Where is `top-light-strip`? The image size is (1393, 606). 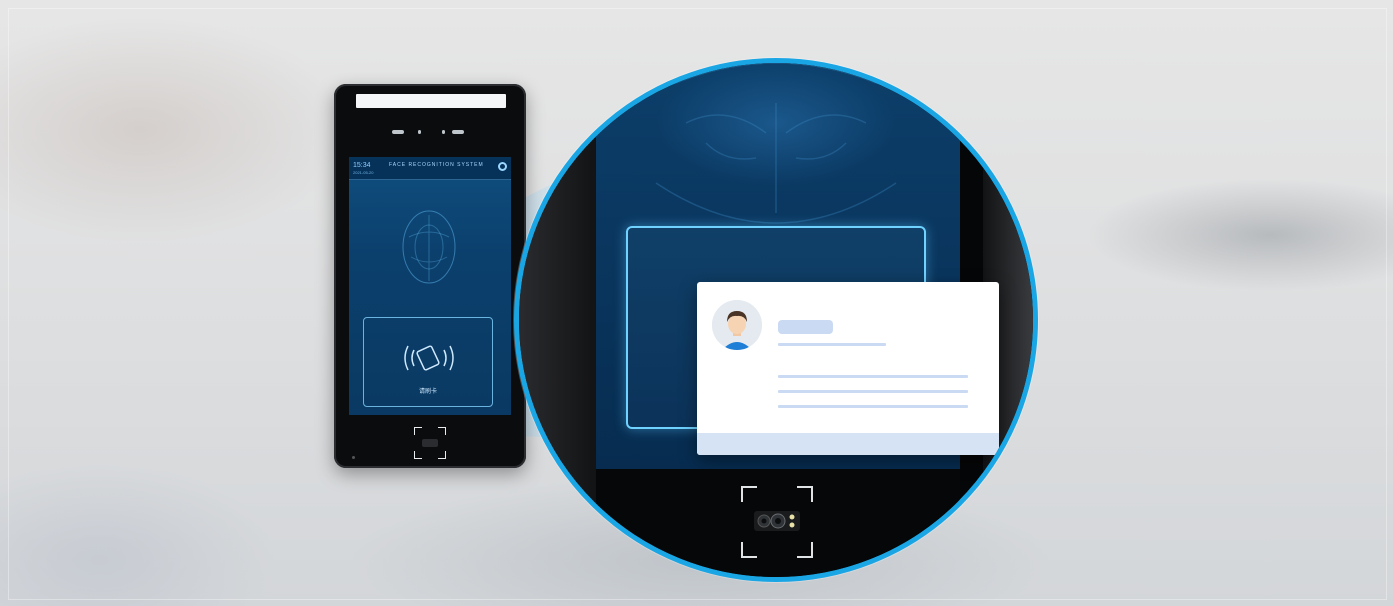 top-light-strip is located at coordinates (431, 101).